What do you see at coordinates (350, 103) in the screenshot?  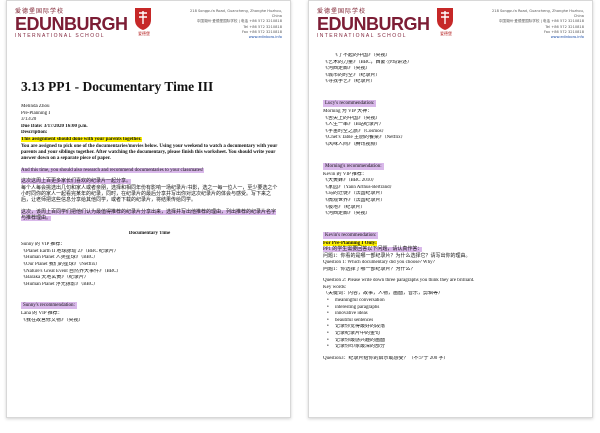 I see `lucy-recommendation-label: Lucy's recommendation:` at bounding box center [350, 103].